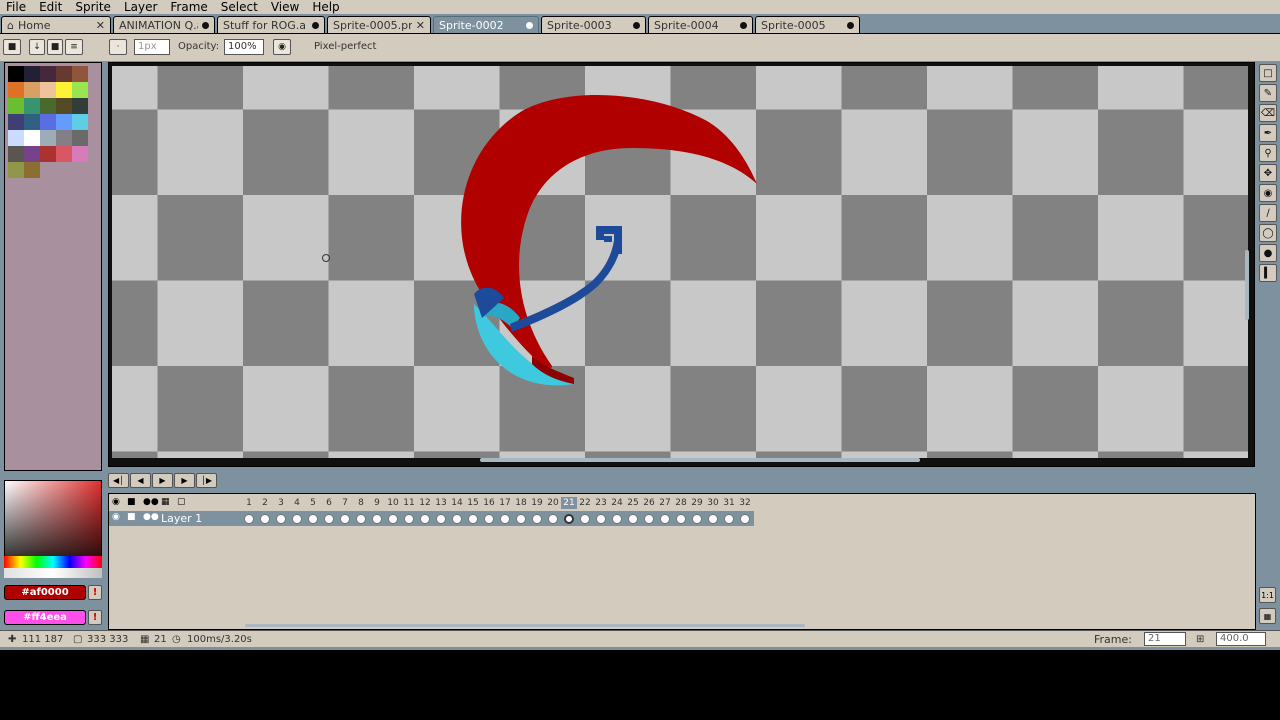 The width and height of the screenshot is (1280, 720). Describe the element at coordinates (53, 573) in the screenshot. I see `alpha-slider` at that location.